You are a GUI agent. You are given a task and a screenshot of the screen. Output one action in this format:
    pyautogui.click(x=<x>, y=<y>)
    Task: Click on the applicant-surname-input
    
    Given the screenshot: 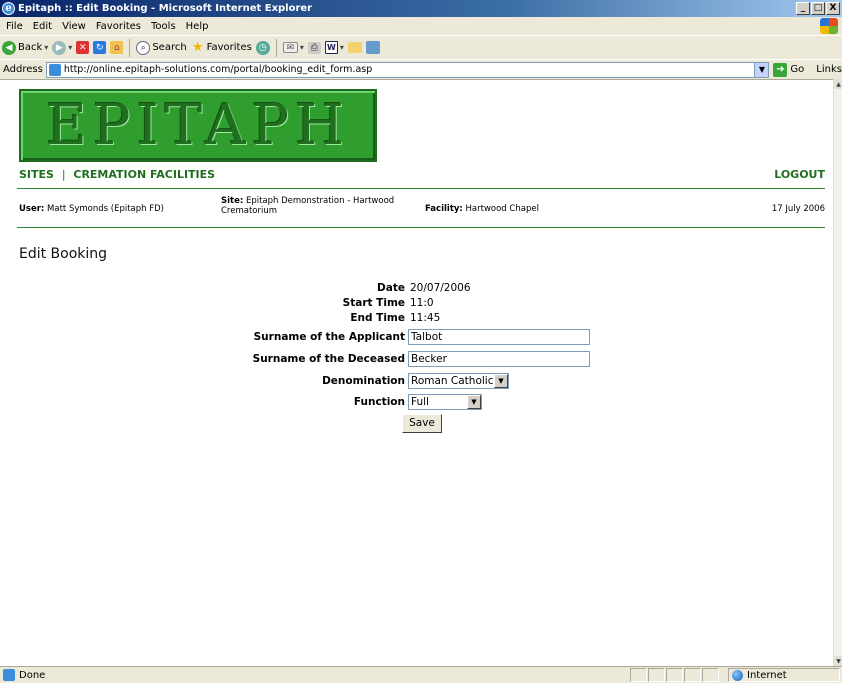 What is the action you would take?
    pyautogui.click(x=499, y=337)
    